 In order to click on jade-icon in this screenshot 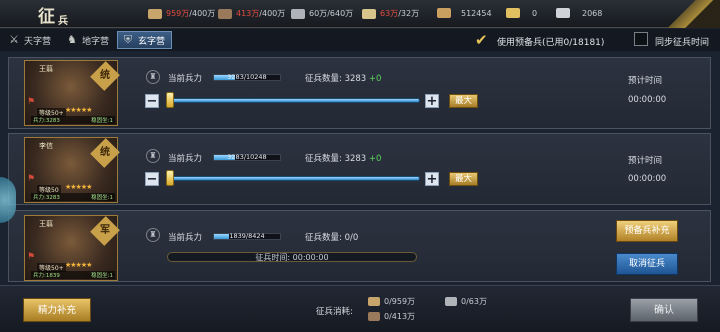, I will do `click(563, 13)`.